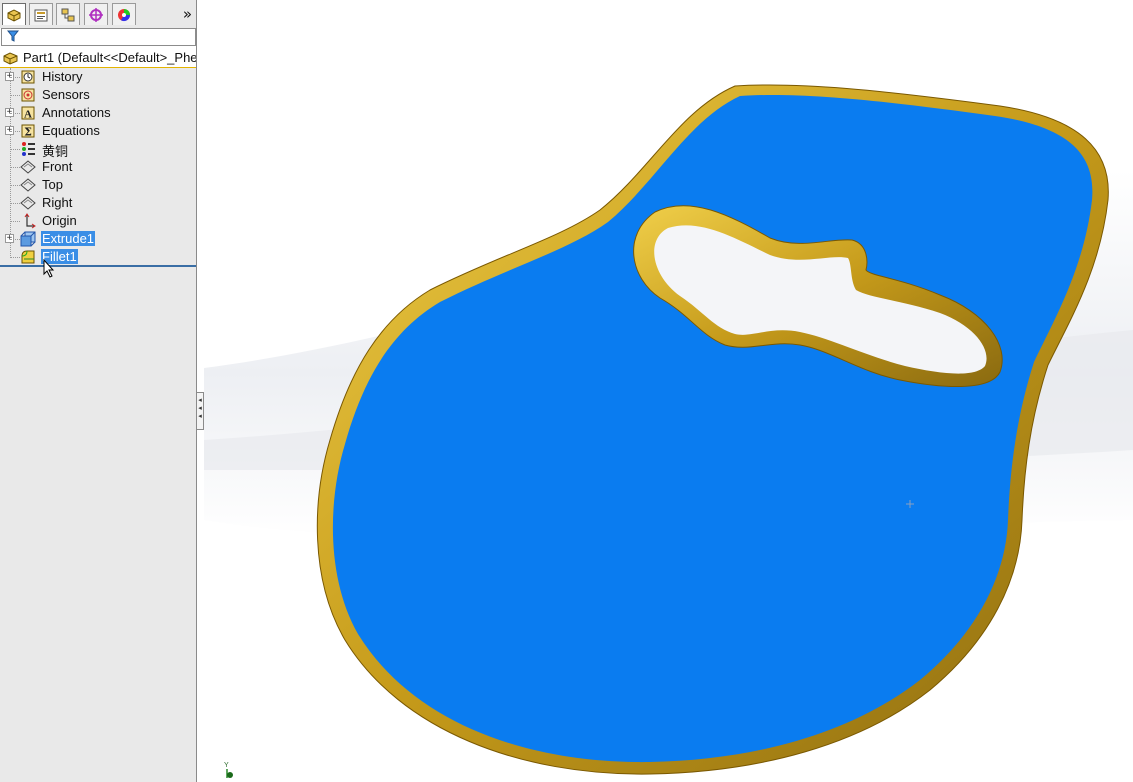 The image size is (1133, 782). Describe the element at coordinates (28, 77) in the screenshot. I see `history-icon` at that location.